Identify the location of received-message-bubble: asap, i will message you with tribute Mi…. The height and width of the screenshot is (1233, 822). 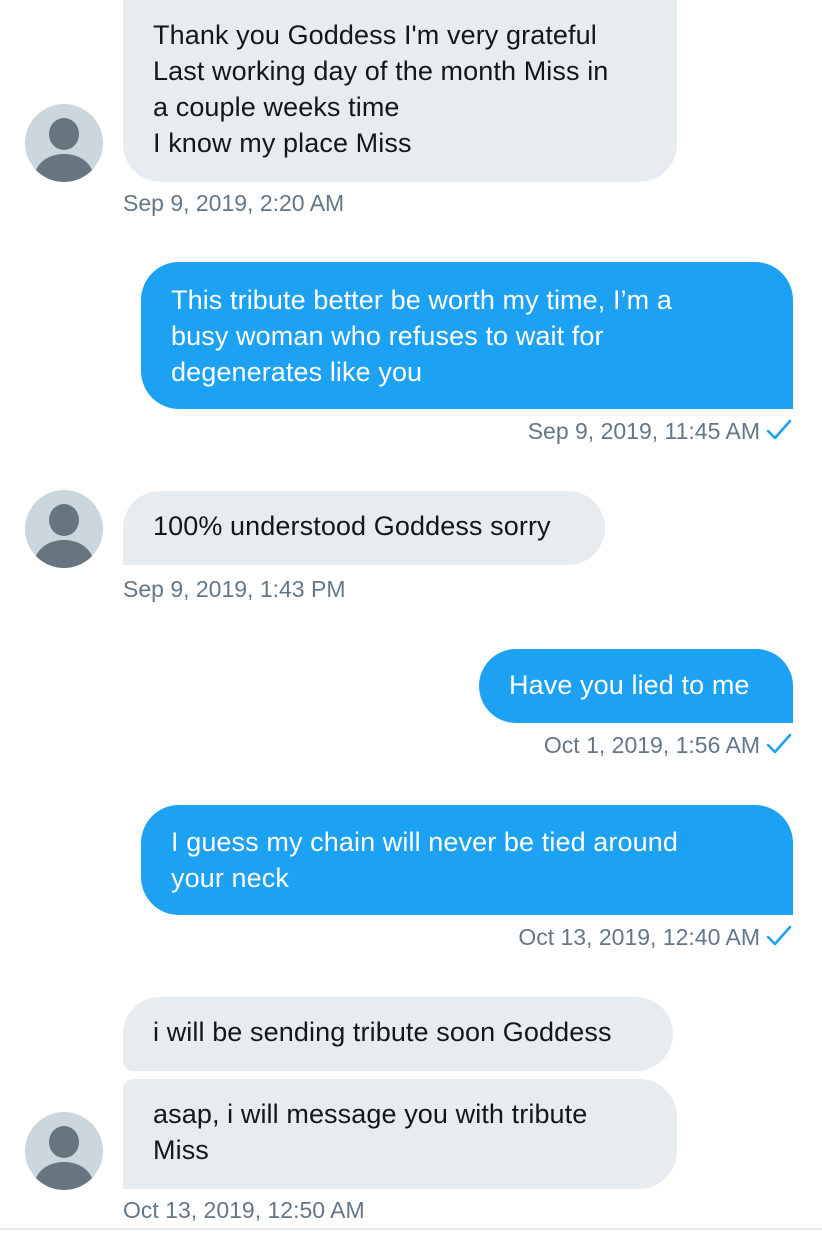
(400, 1134).